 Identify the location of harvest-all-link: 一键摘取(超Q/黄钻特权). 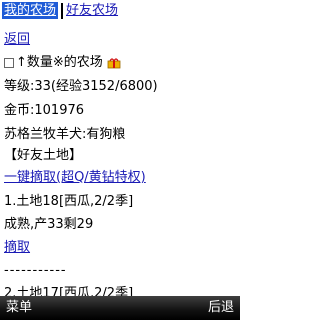
(75, 177).